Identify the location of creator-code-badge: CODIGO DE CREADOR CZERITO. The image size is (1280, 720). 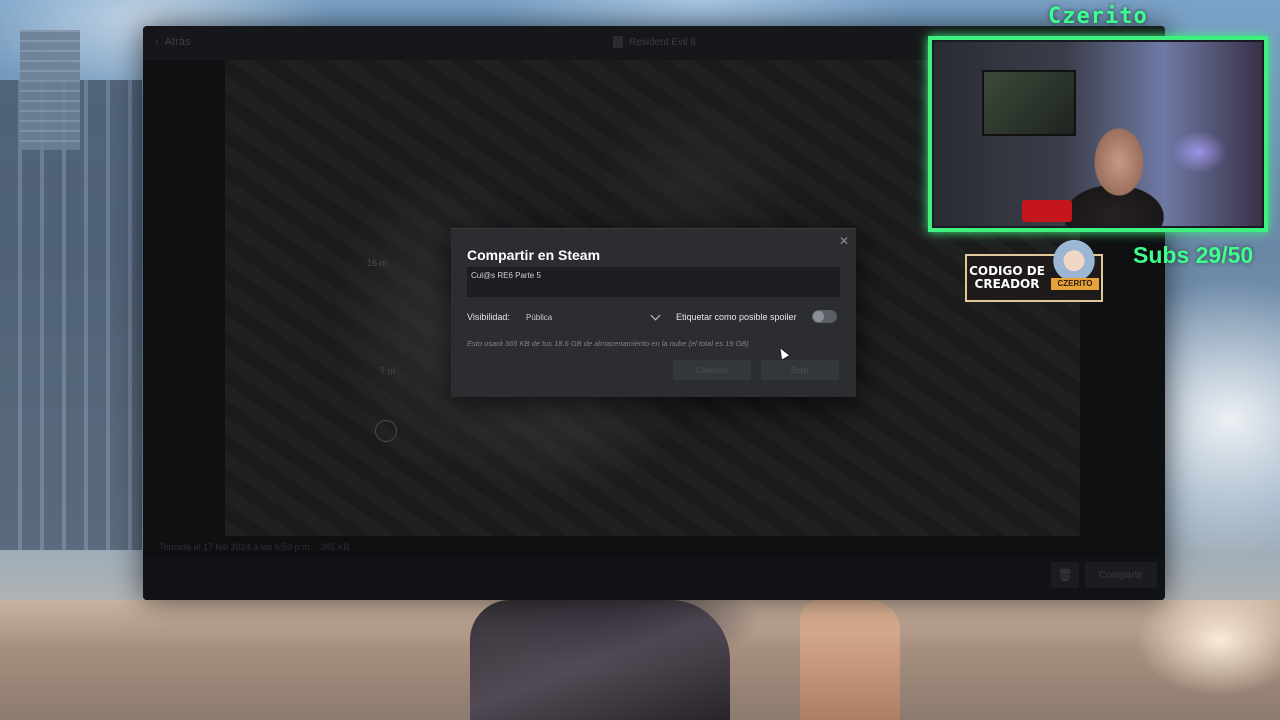
(1034, 271).